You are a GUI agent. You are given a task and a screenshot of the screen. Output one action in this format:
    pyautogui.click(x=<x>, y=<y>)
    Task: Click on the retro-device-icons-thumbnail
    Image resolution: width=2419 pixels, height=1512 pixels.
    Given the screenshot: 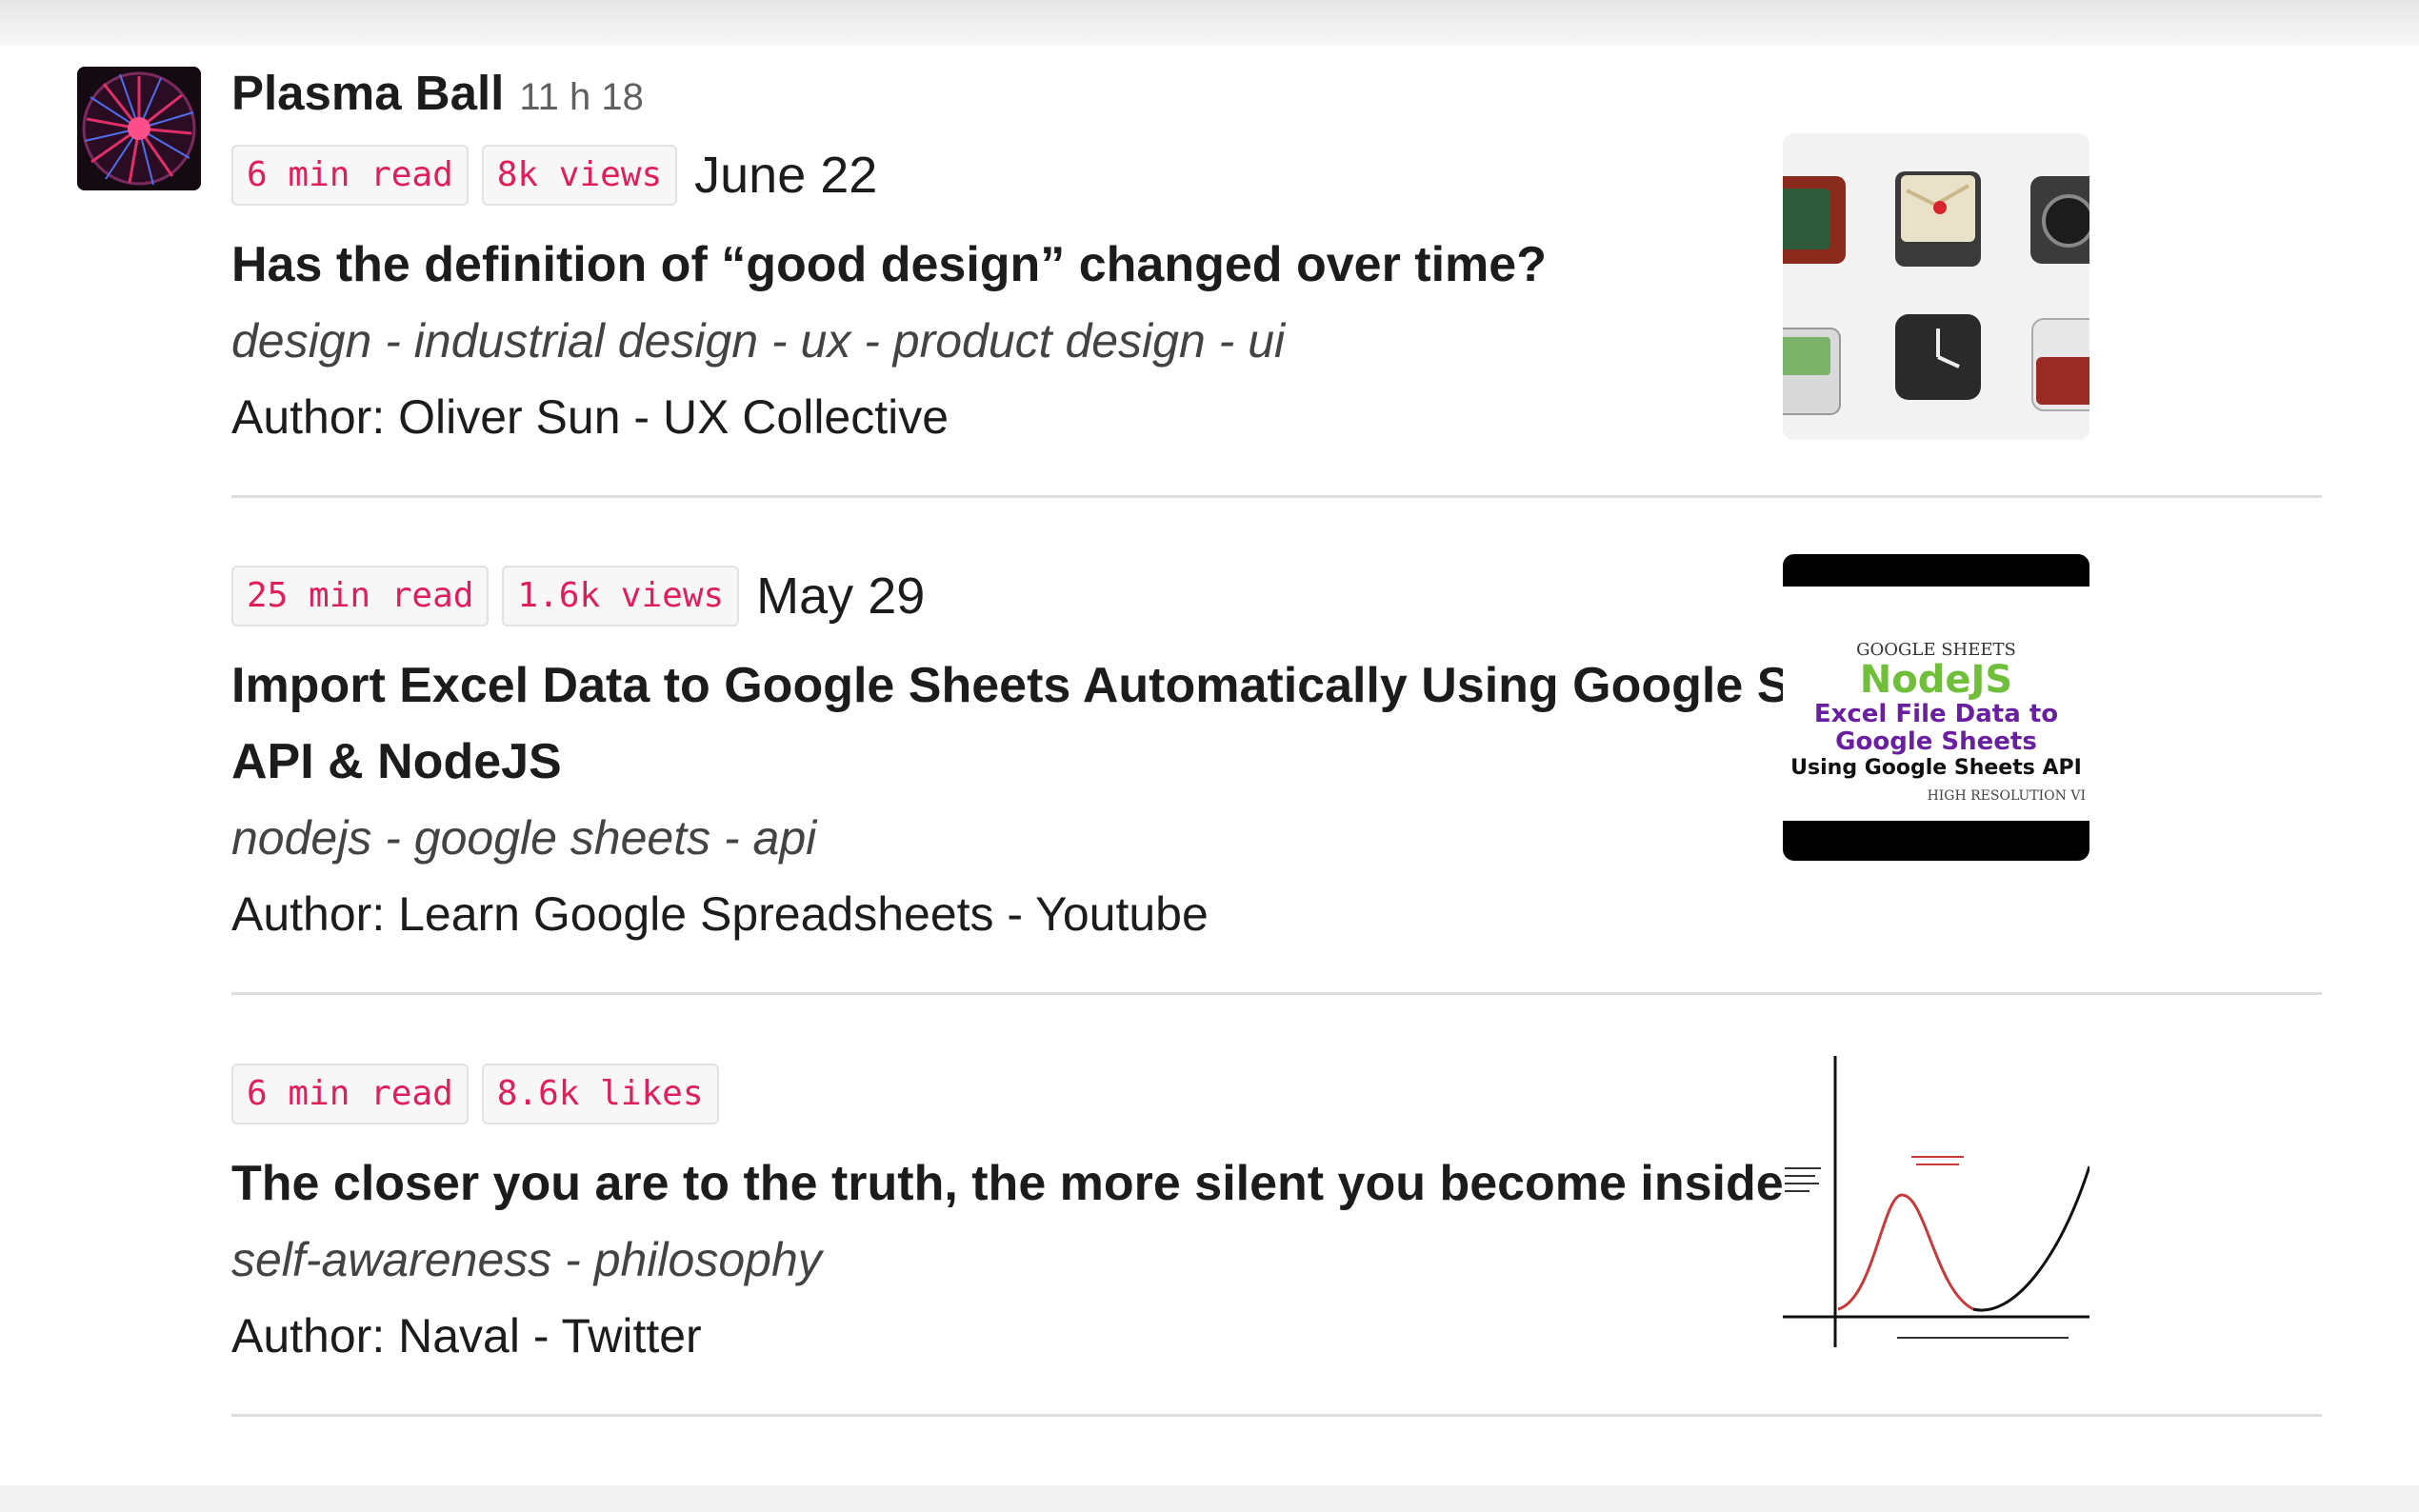 What is the action you would take?
    pyautogui.click(x=1936, y=286)
    